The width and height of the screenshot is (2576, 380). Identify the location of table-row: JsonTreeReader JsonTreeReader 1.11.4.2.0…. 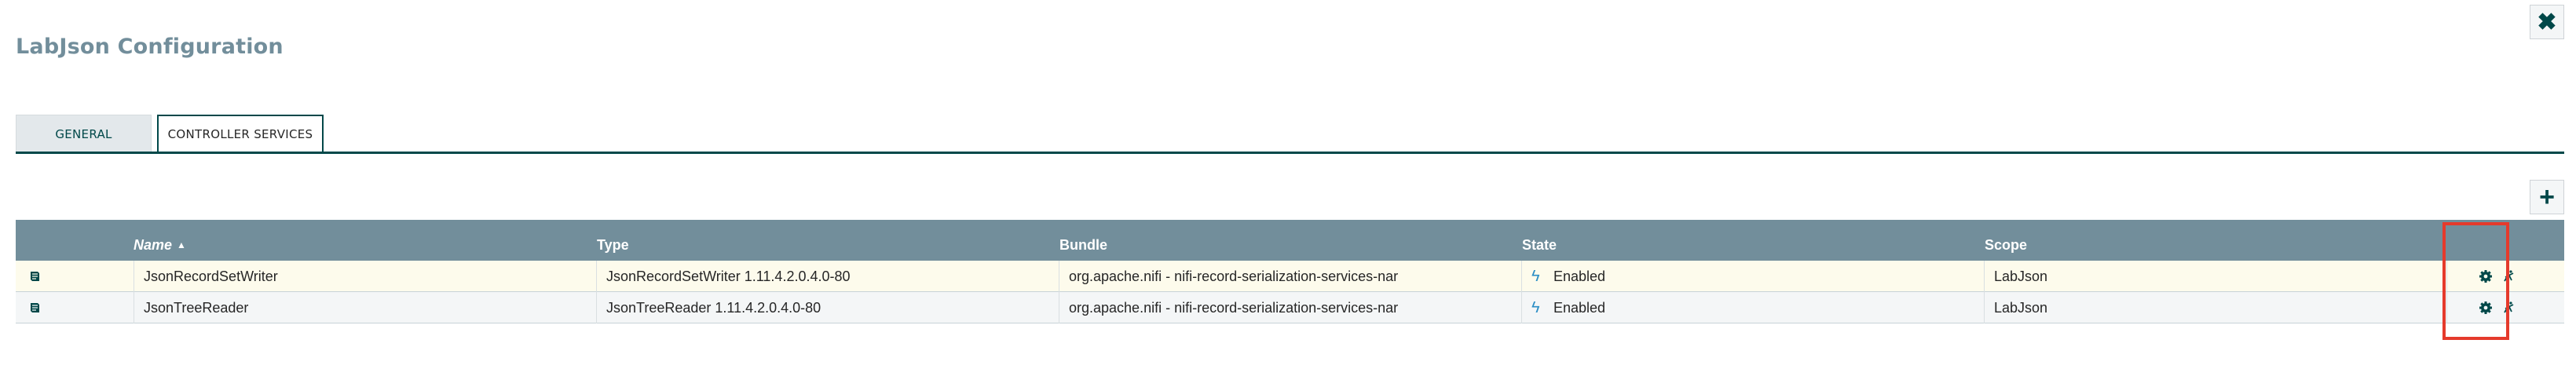
(1290, 307).